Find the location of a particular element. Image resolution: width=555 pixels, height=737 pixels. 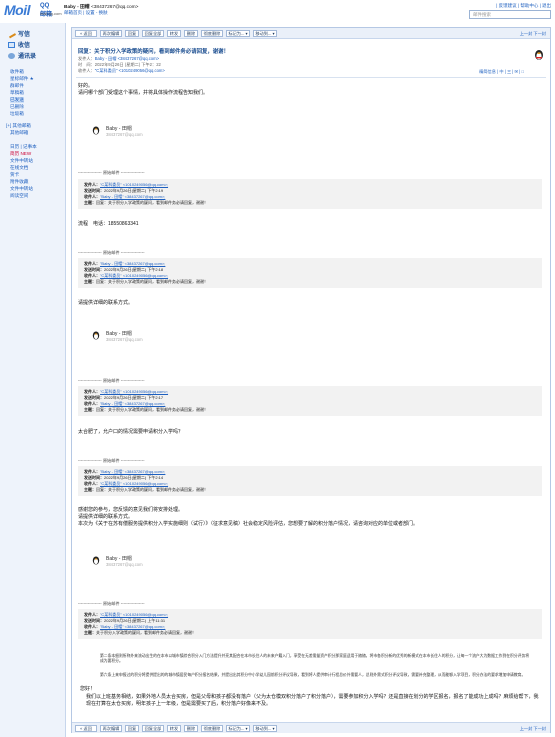

body-paragraph: 请提供详细的联系方式。 is located at coordinates (106, 517).